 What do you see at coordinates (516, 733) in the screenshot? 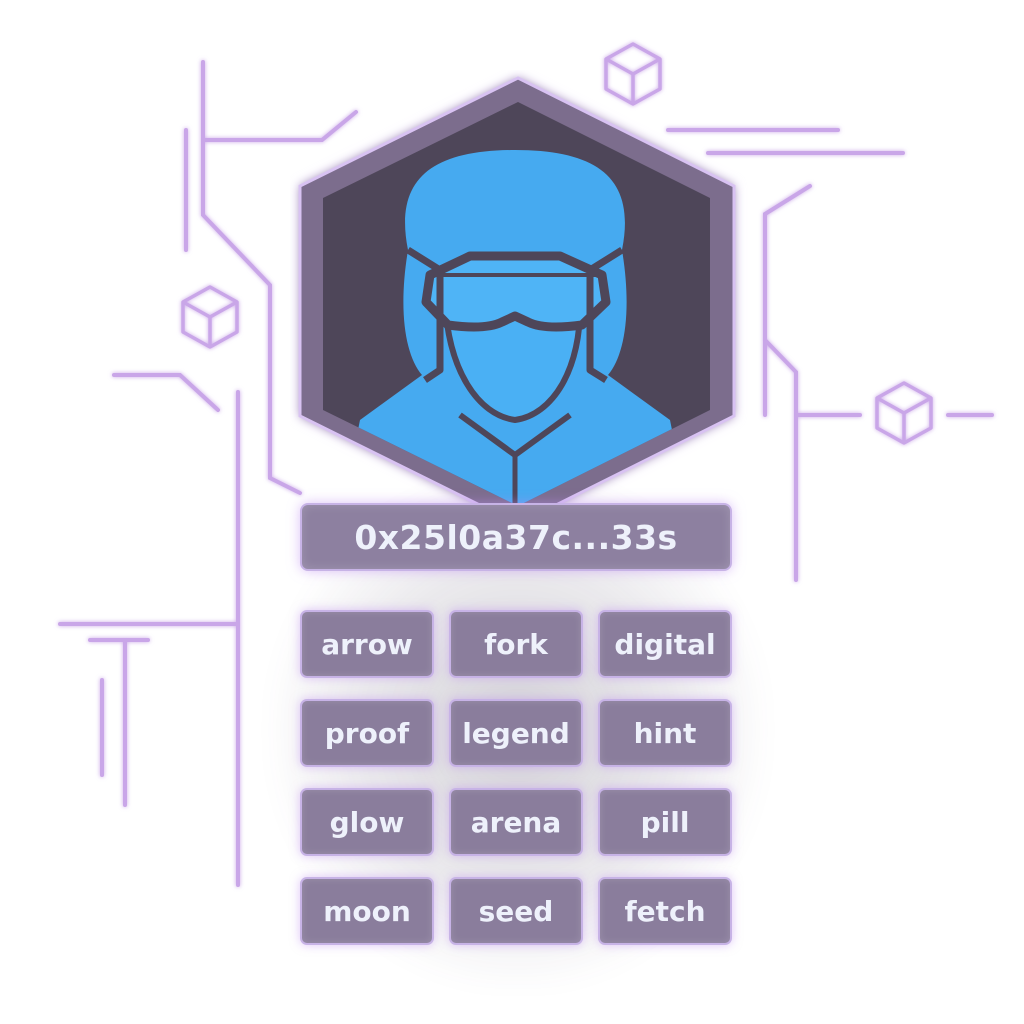
I see `seed-word: legend` at bounding box center [516, 733].